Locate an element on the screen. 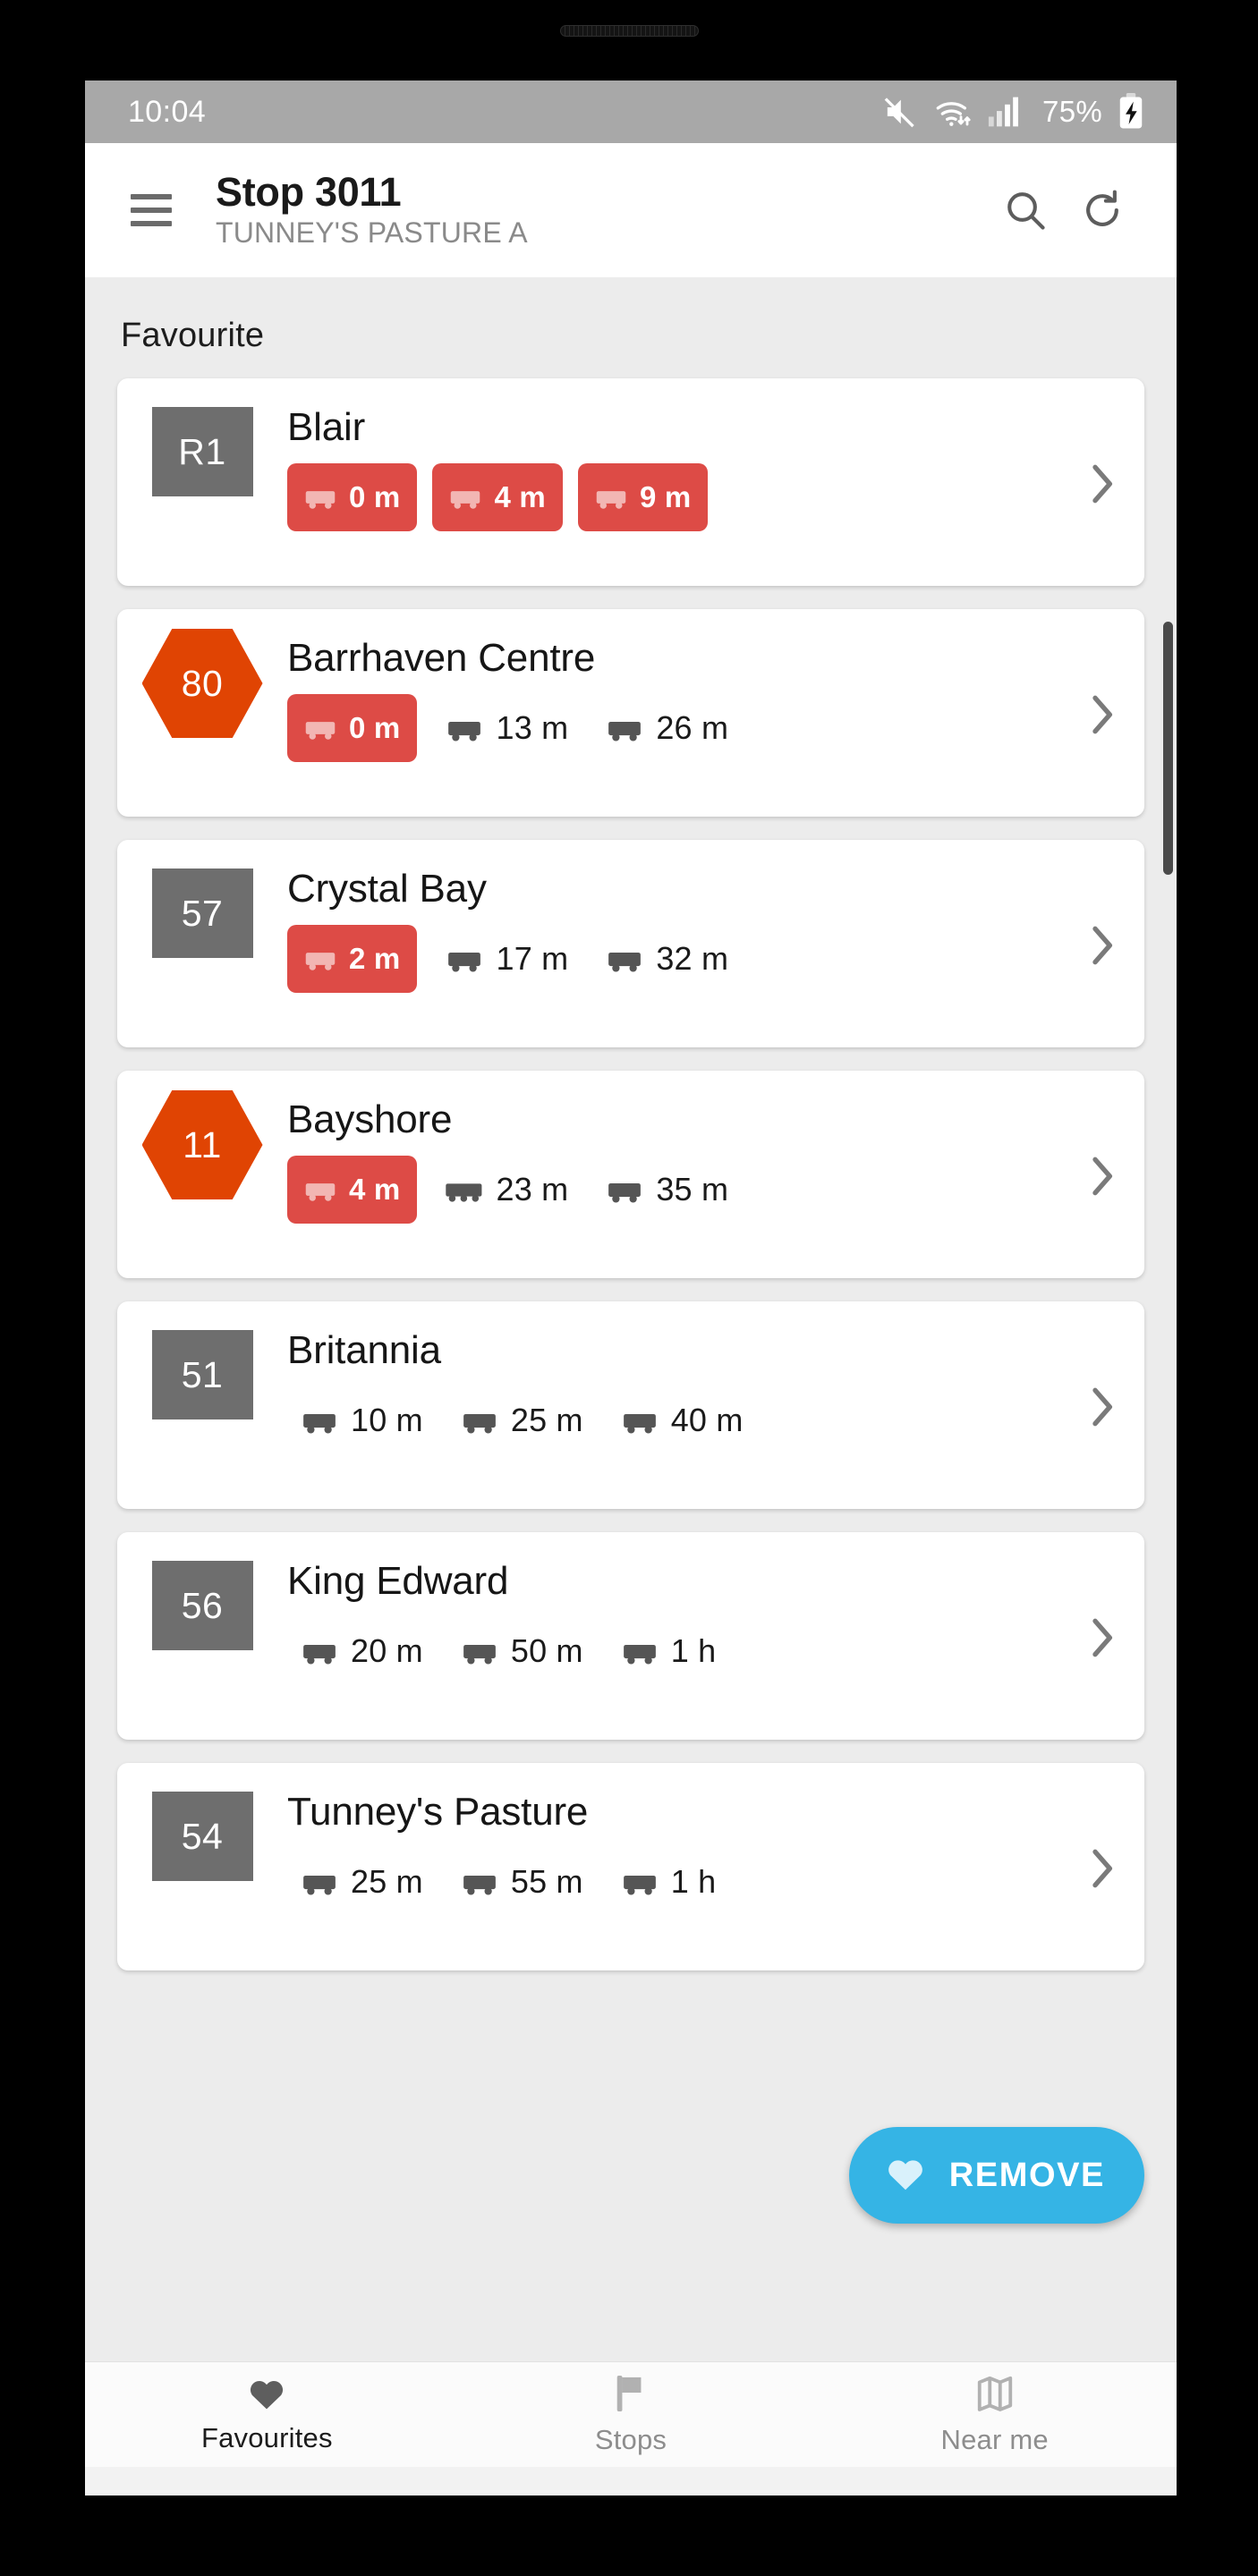 The height and width of the screenshot is (2576, 1258). arrival-time-live: 2 m is located at coordinates (352, 959).